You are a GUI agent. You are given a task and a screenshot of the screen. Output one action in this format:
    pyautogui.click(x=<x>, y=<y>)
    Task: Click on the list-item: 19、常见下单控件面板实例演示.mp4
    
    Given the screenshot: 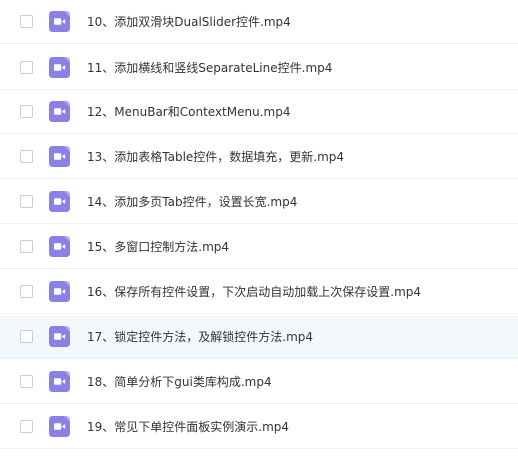 What is the action you would take?
    pyautogui.click(x=259, y=427)
    